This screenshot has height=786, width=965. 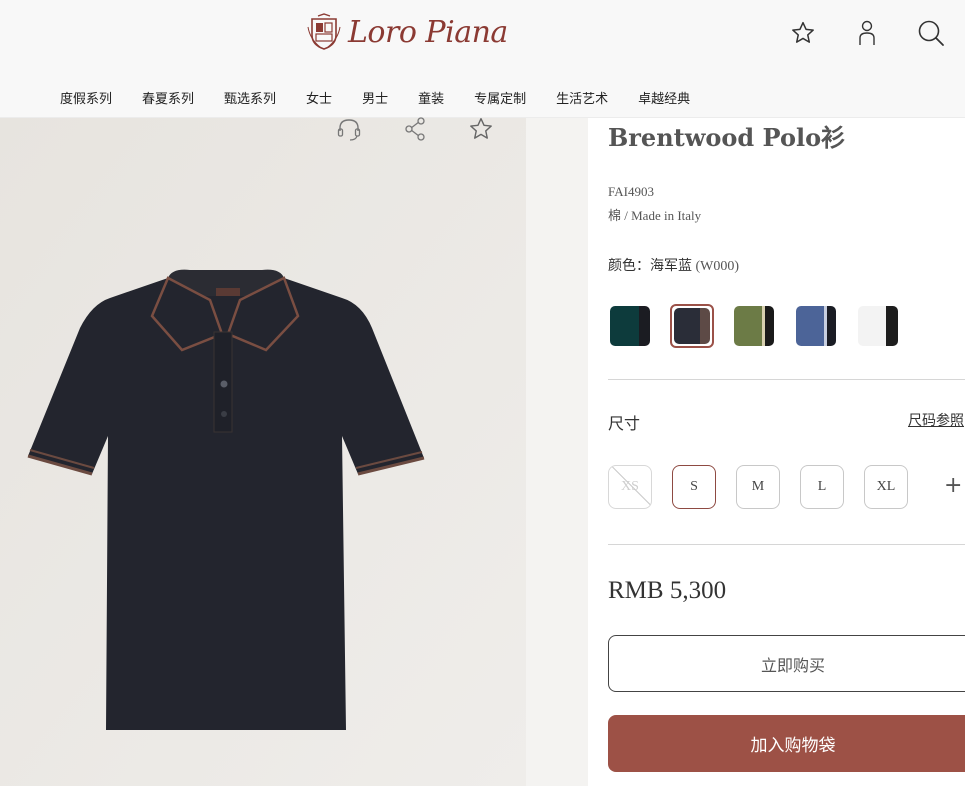 I want to click on nav-item-classics: 卓越经典, so click(x=664, y=97).